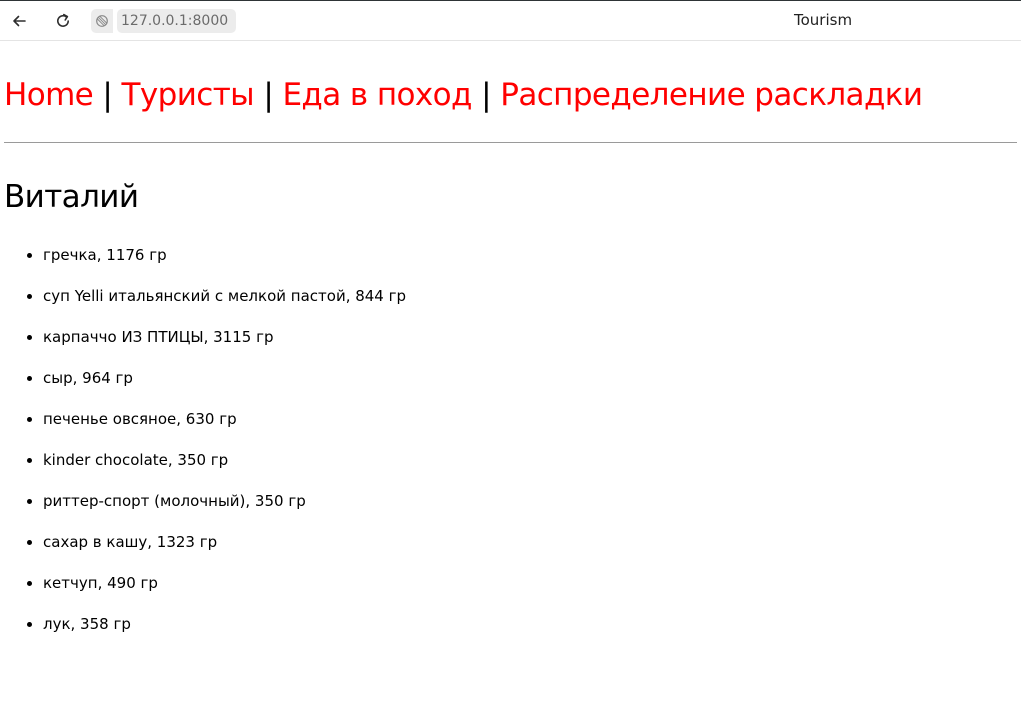 The width and height of the screenshot is (1021, 717). What do you see at coordinates (530, 587) in the screenshot?
I see `list-item: кетчуп, 490 гр` at bounding box center [530, 587].